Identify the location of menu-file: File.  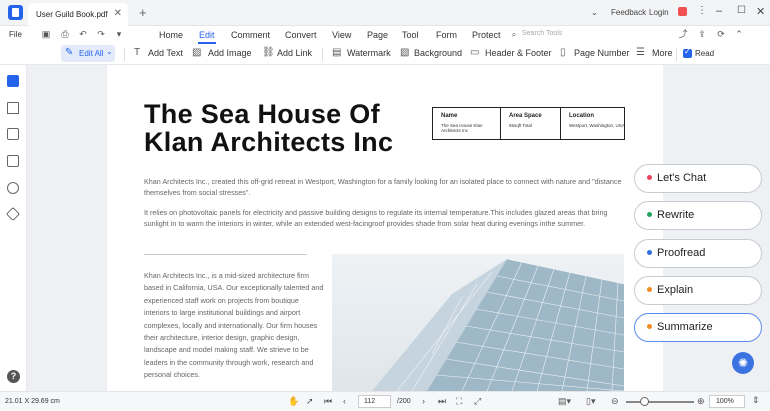
(15, 34).